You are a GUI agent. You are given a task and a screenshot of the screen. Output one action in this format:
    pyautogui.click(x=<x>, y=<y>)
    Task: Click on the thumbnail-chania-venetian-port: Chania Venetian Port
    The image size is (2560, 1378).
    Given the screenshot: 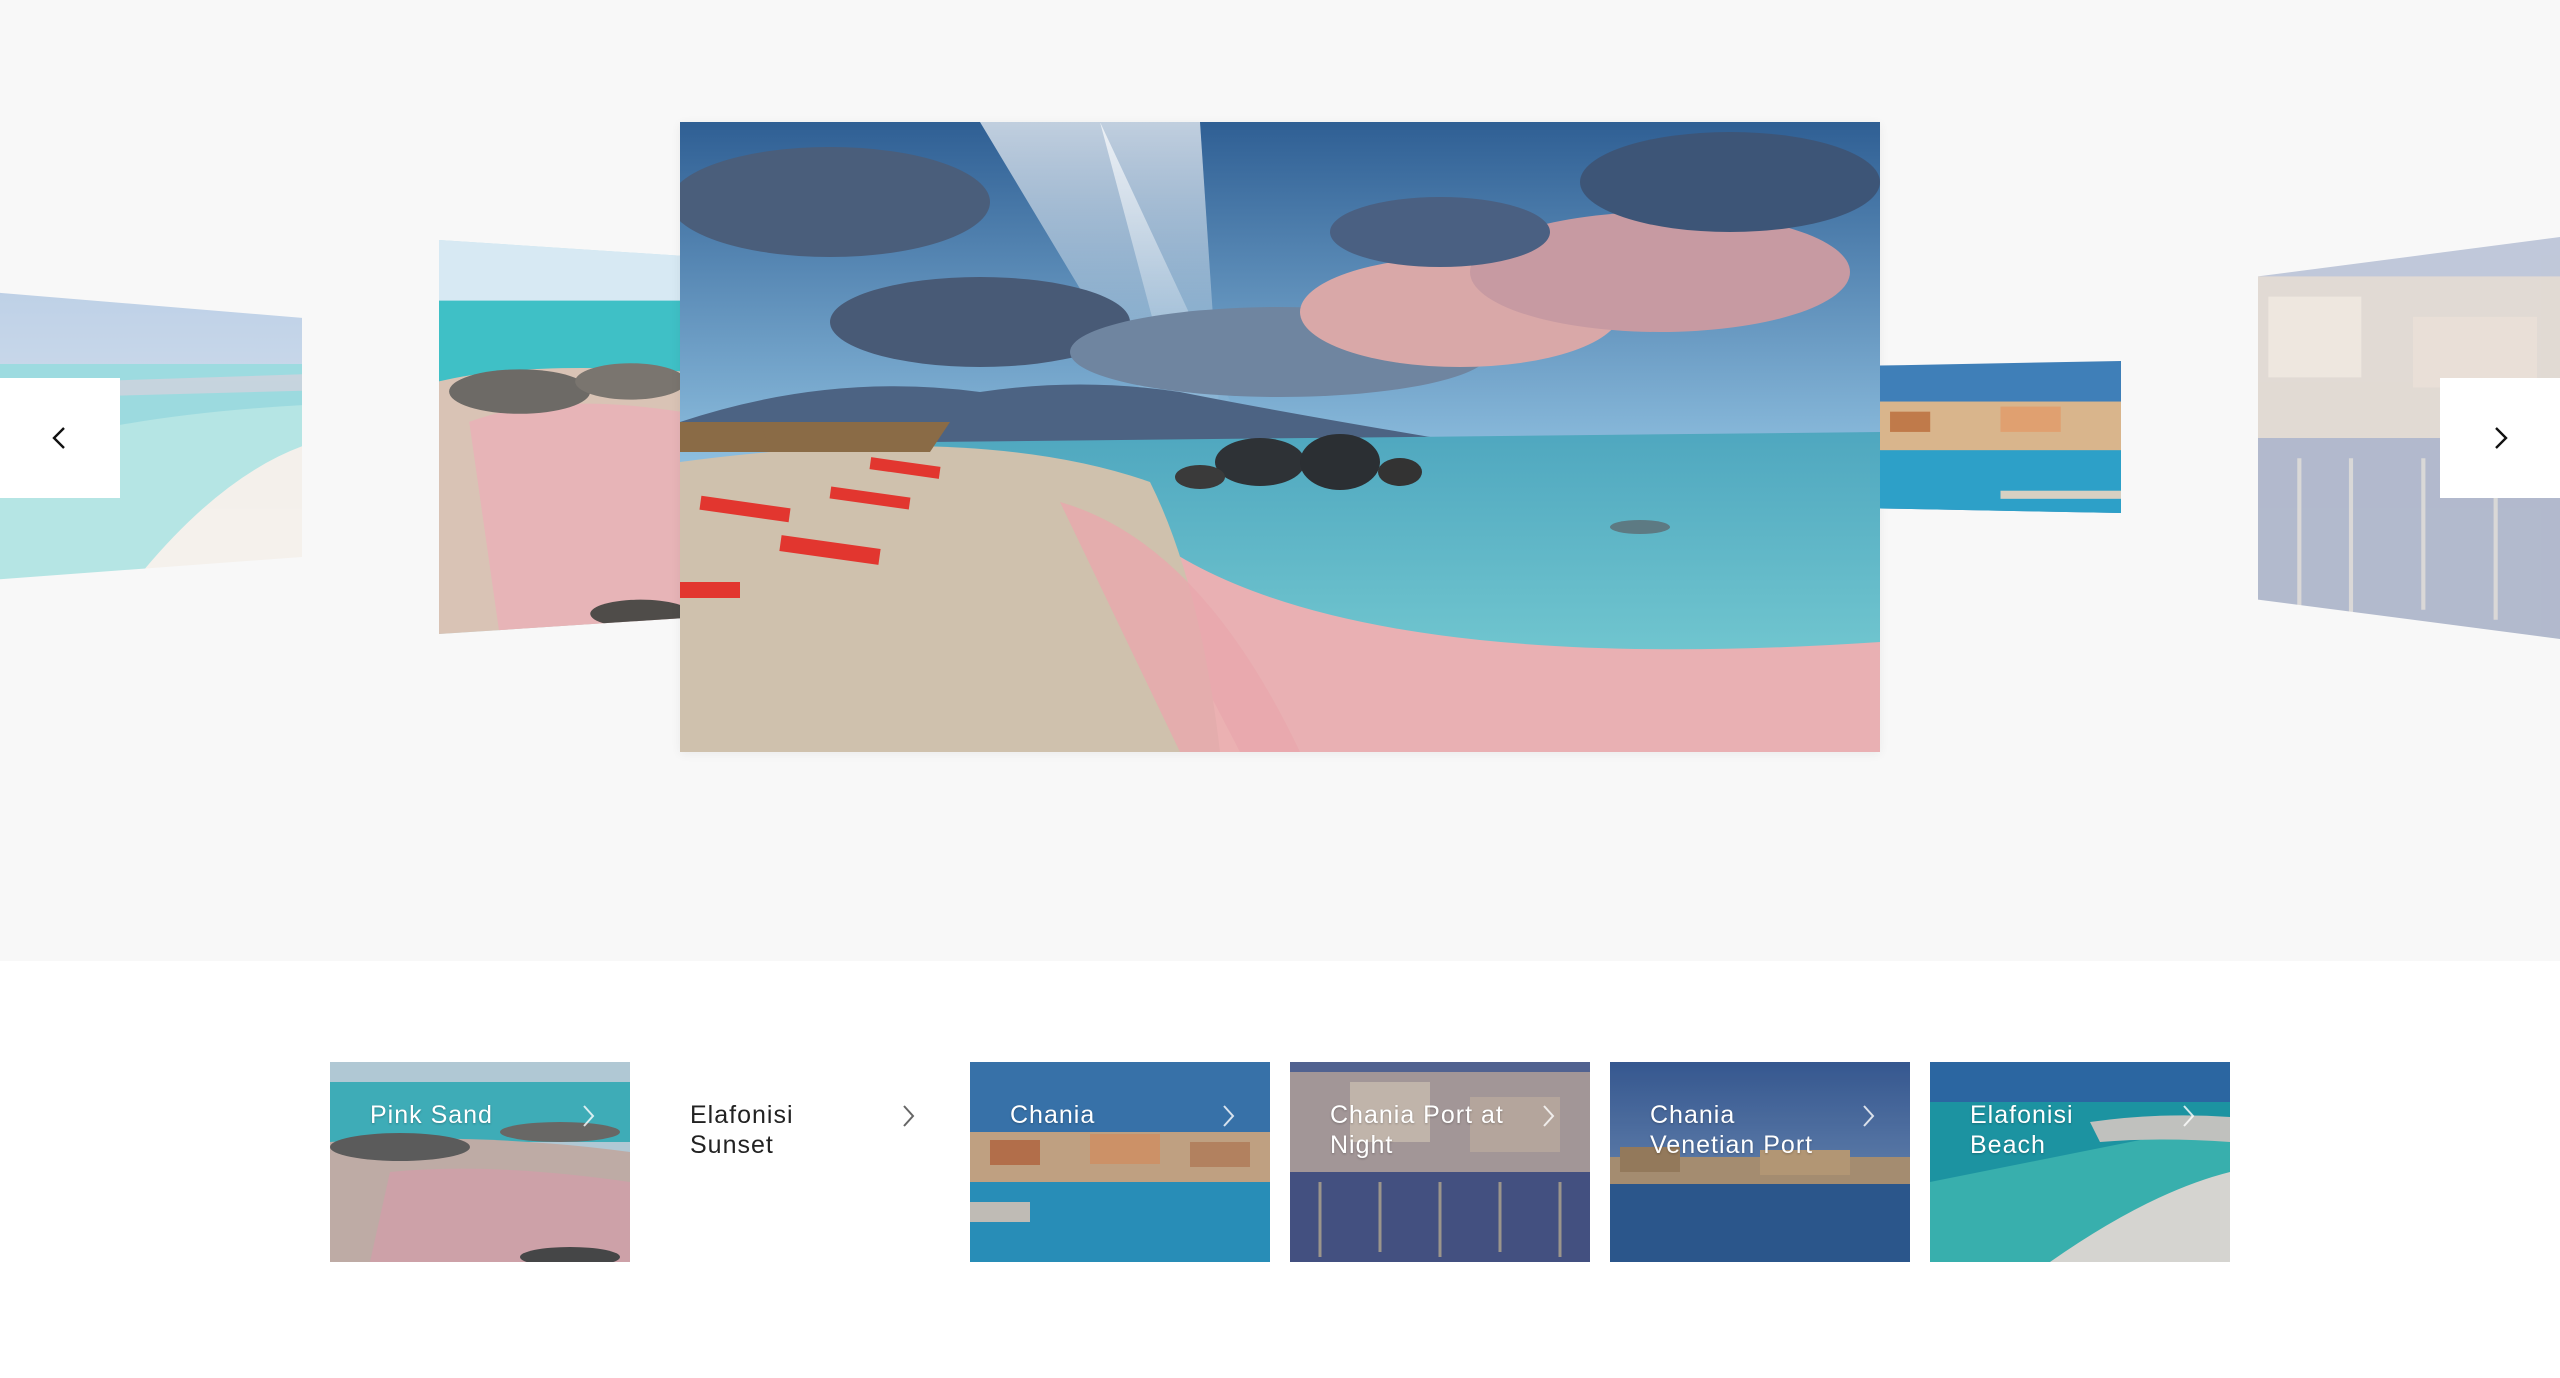 What is the action you would take?
    pyautogui.click(x=1760, y=1162)
    